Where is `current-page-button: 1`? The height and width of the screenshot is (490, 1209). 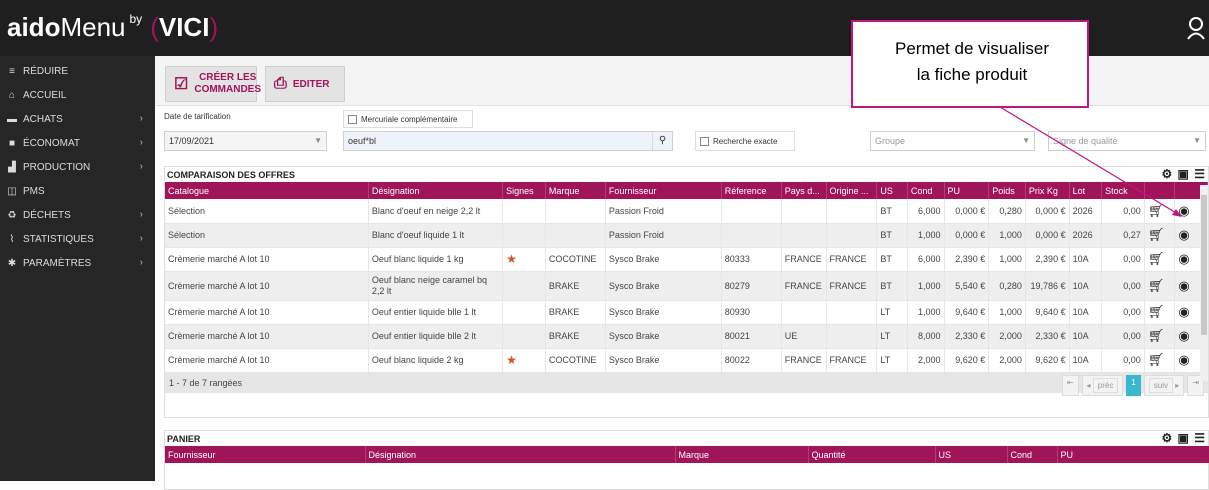 current-page-button: 1 is located at coordinates (1133, 385).